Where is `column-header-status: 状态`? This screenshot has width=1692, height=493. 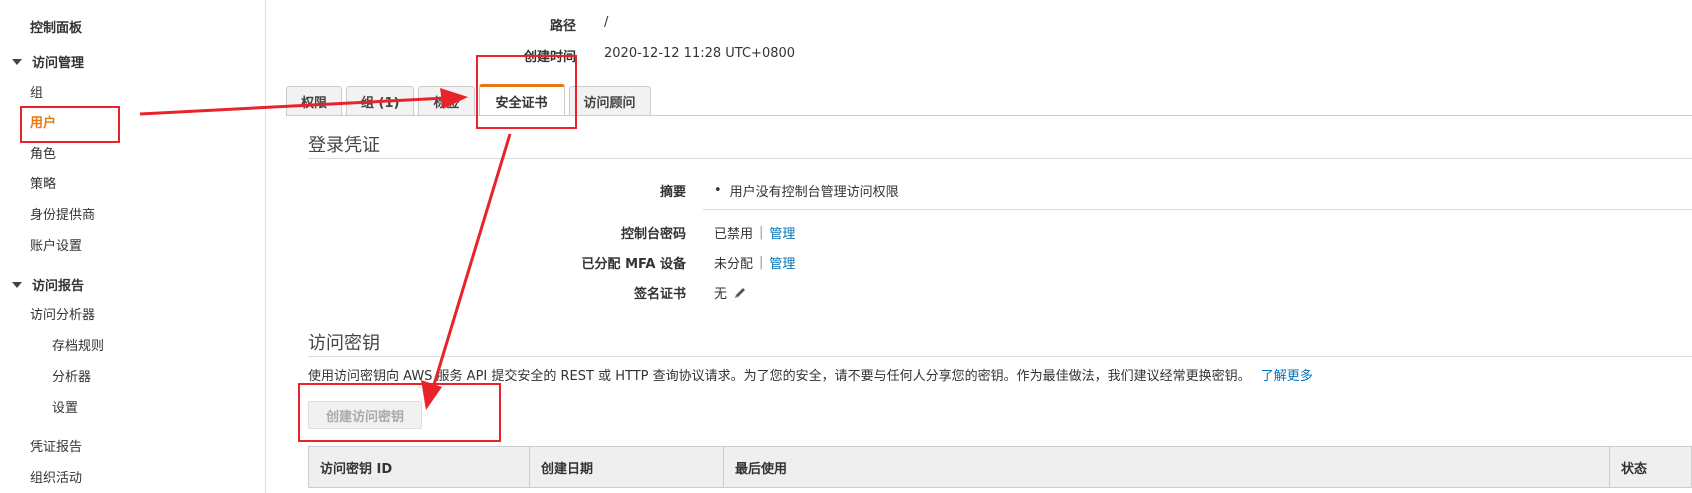
column-header-status: 状态 is located at coordinates (1650, 467).